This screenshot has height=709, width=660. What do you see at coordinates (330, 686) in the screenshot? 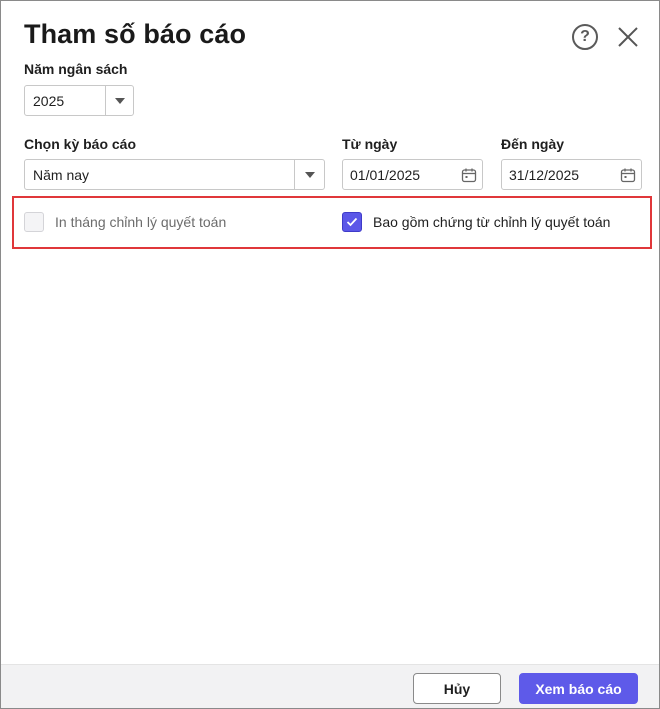
I see `dialog-footer: Hủy Xem báo cáo` at bounding box center [330, 686].